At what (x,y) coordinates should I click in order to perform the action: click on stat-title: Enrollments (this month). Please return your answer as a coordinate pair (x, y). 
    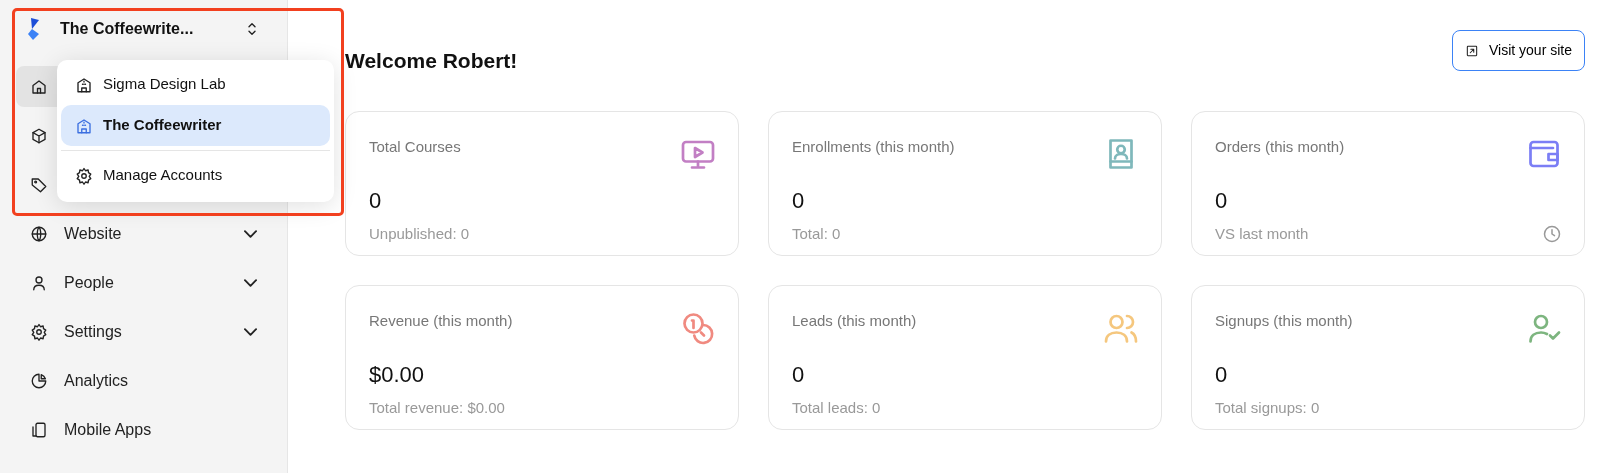
    Looking at the image, I should click on (873, 147).